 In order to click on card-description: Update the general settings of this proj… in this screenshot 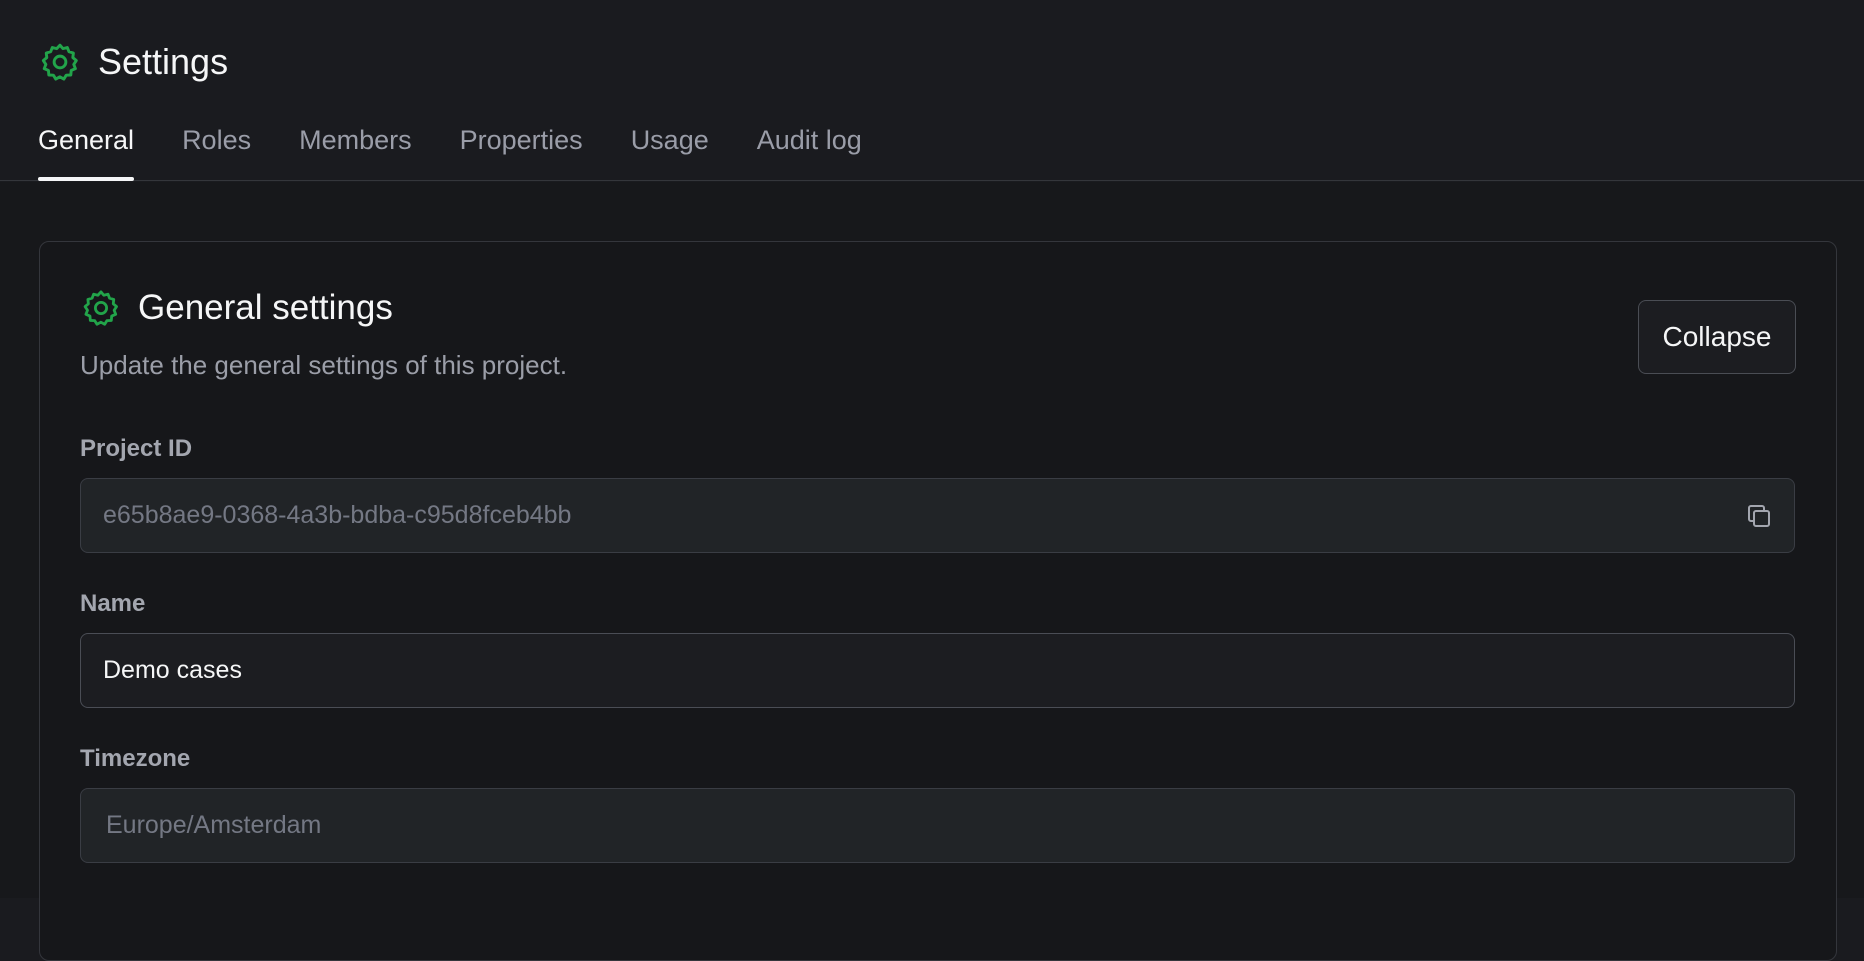, I will do `click(324, 365)`.